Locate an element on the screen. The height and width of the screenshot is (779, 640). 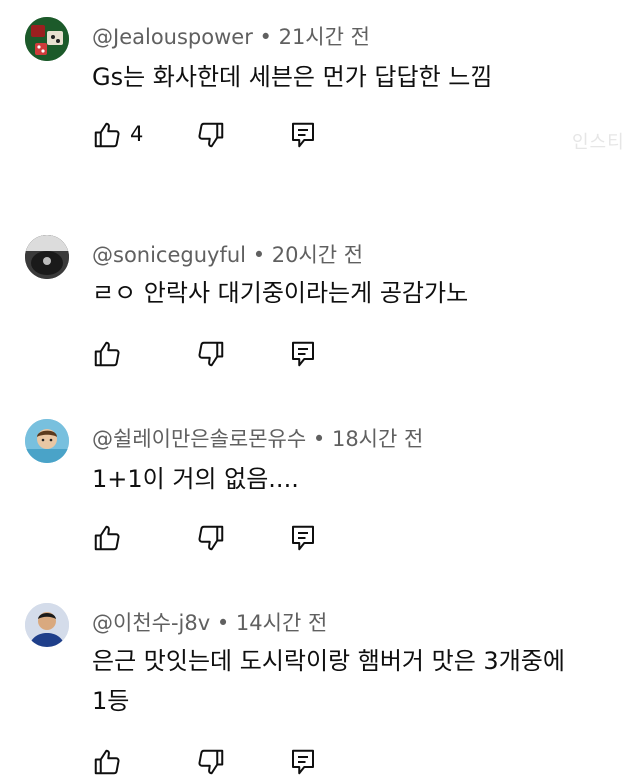
comment-meta: @이천수-j8v • 14시간 전 is located at coordinates (210, 623).